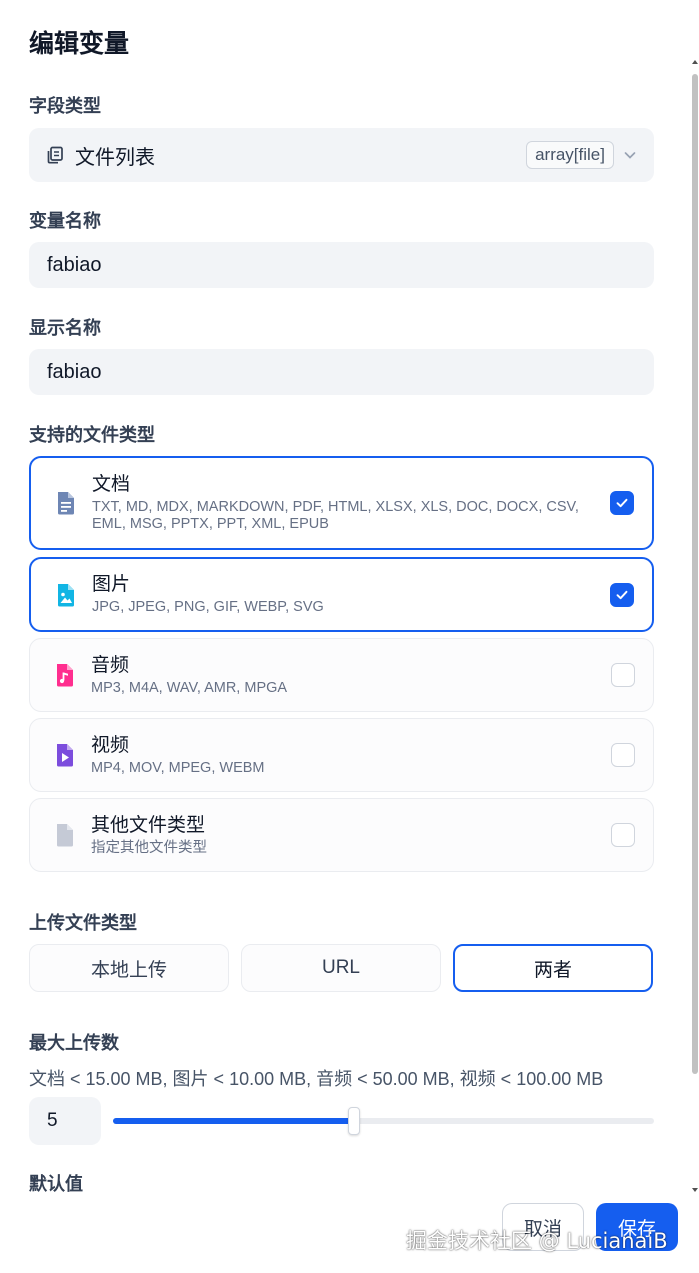 The image size is (699, 1273). I want to click on field-type-label: 字段类型, so click(65, 106).